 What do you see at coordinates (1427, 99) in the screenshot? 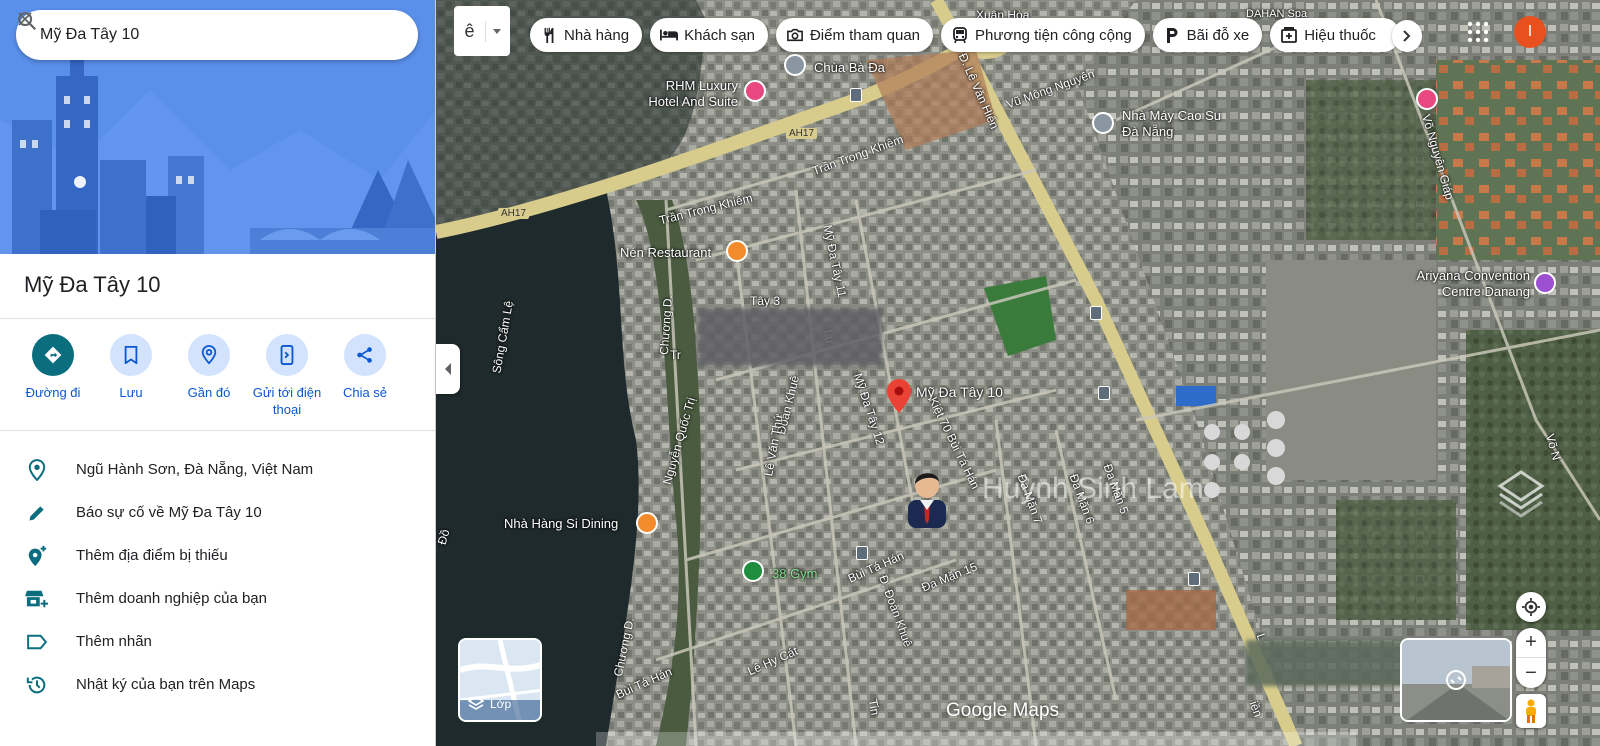
I see `spa-marker-icon` at bounding box center [1427, 99].